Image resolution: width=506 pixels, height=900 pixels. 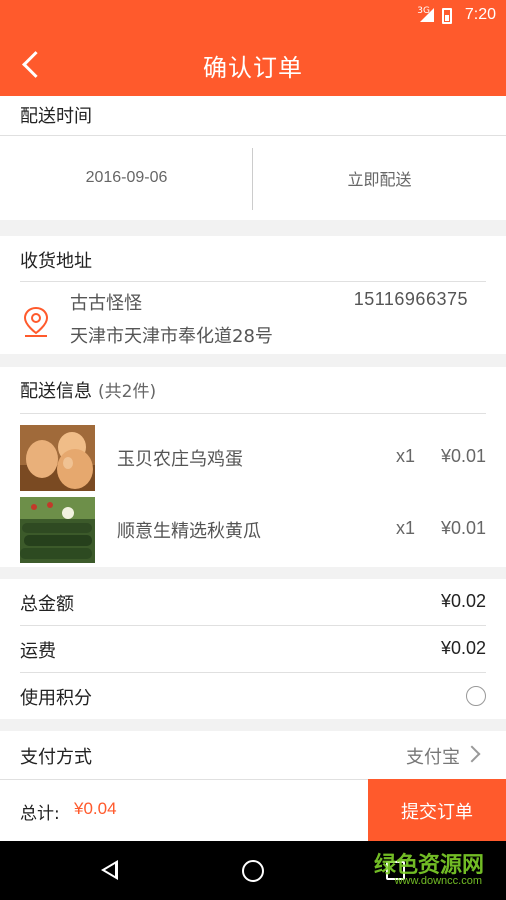 What do you see at coordinates (476, 696) in the screenshot?
I see `points-radio` at bounding box center [476, 696].